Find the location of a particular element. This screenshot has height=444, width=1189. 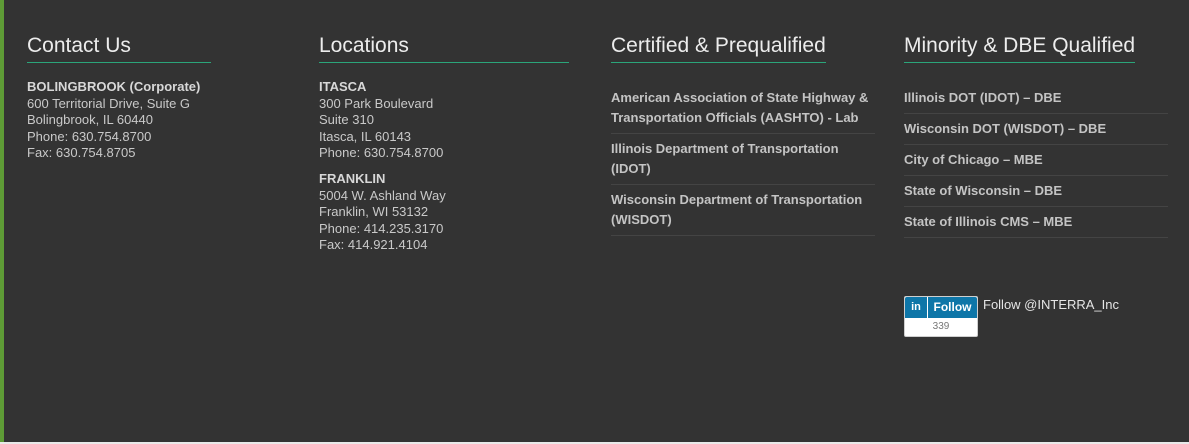

address-line: Bolingbrook, IL 60440 is located at coordinates (90, 120).